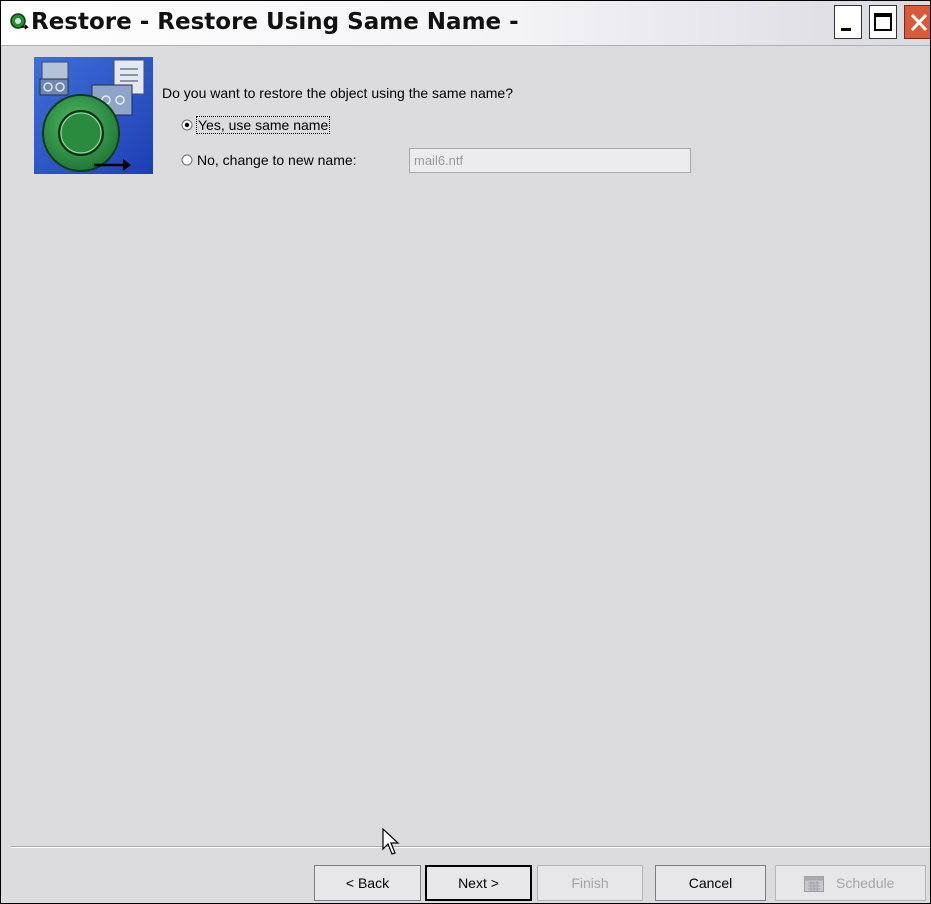 This screenshot has width=931, height=904. Describe the element at coordinates (263, 125) in the screenshot. I see `same-name-option-label: Yes, use same name` at that location.